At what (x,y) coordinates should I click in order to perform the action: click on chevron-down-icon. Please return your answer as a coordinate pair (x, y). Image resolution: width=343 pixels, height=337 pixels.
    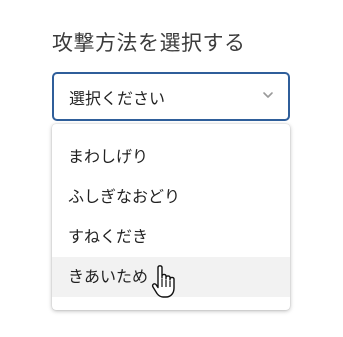
    Looking at the image, I should click on (268, 95).